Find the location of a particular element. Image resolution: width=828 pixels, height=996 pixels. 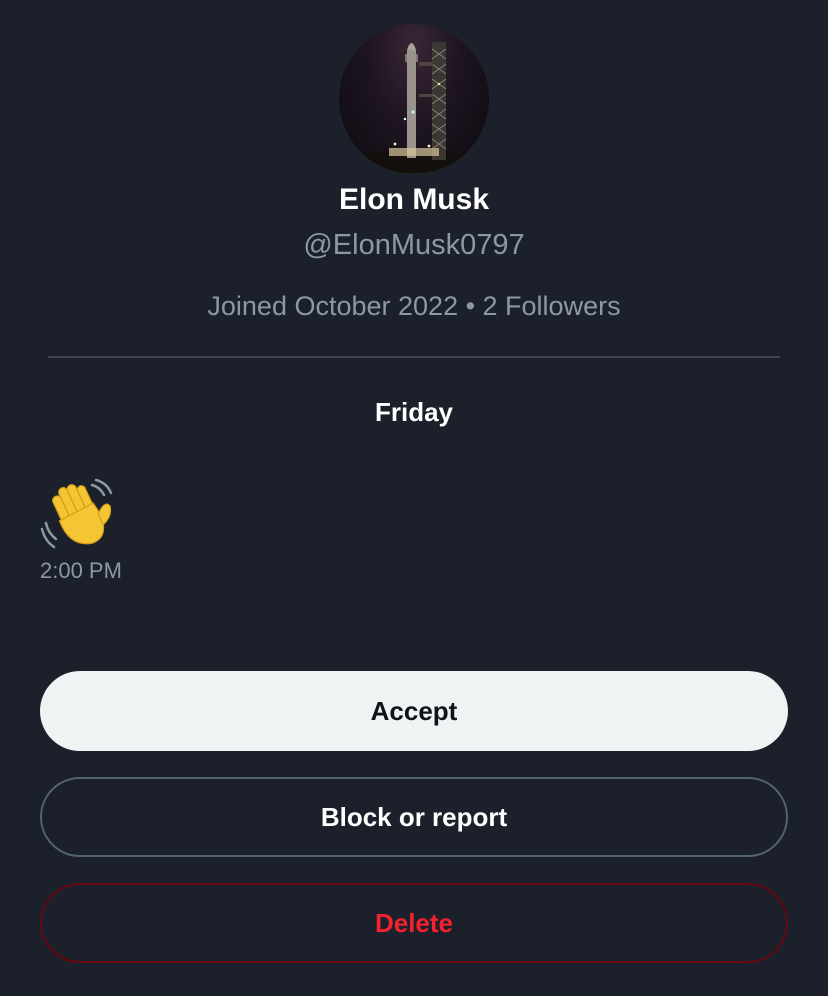

date-separator: Friday is located at coordinates (414, 412).